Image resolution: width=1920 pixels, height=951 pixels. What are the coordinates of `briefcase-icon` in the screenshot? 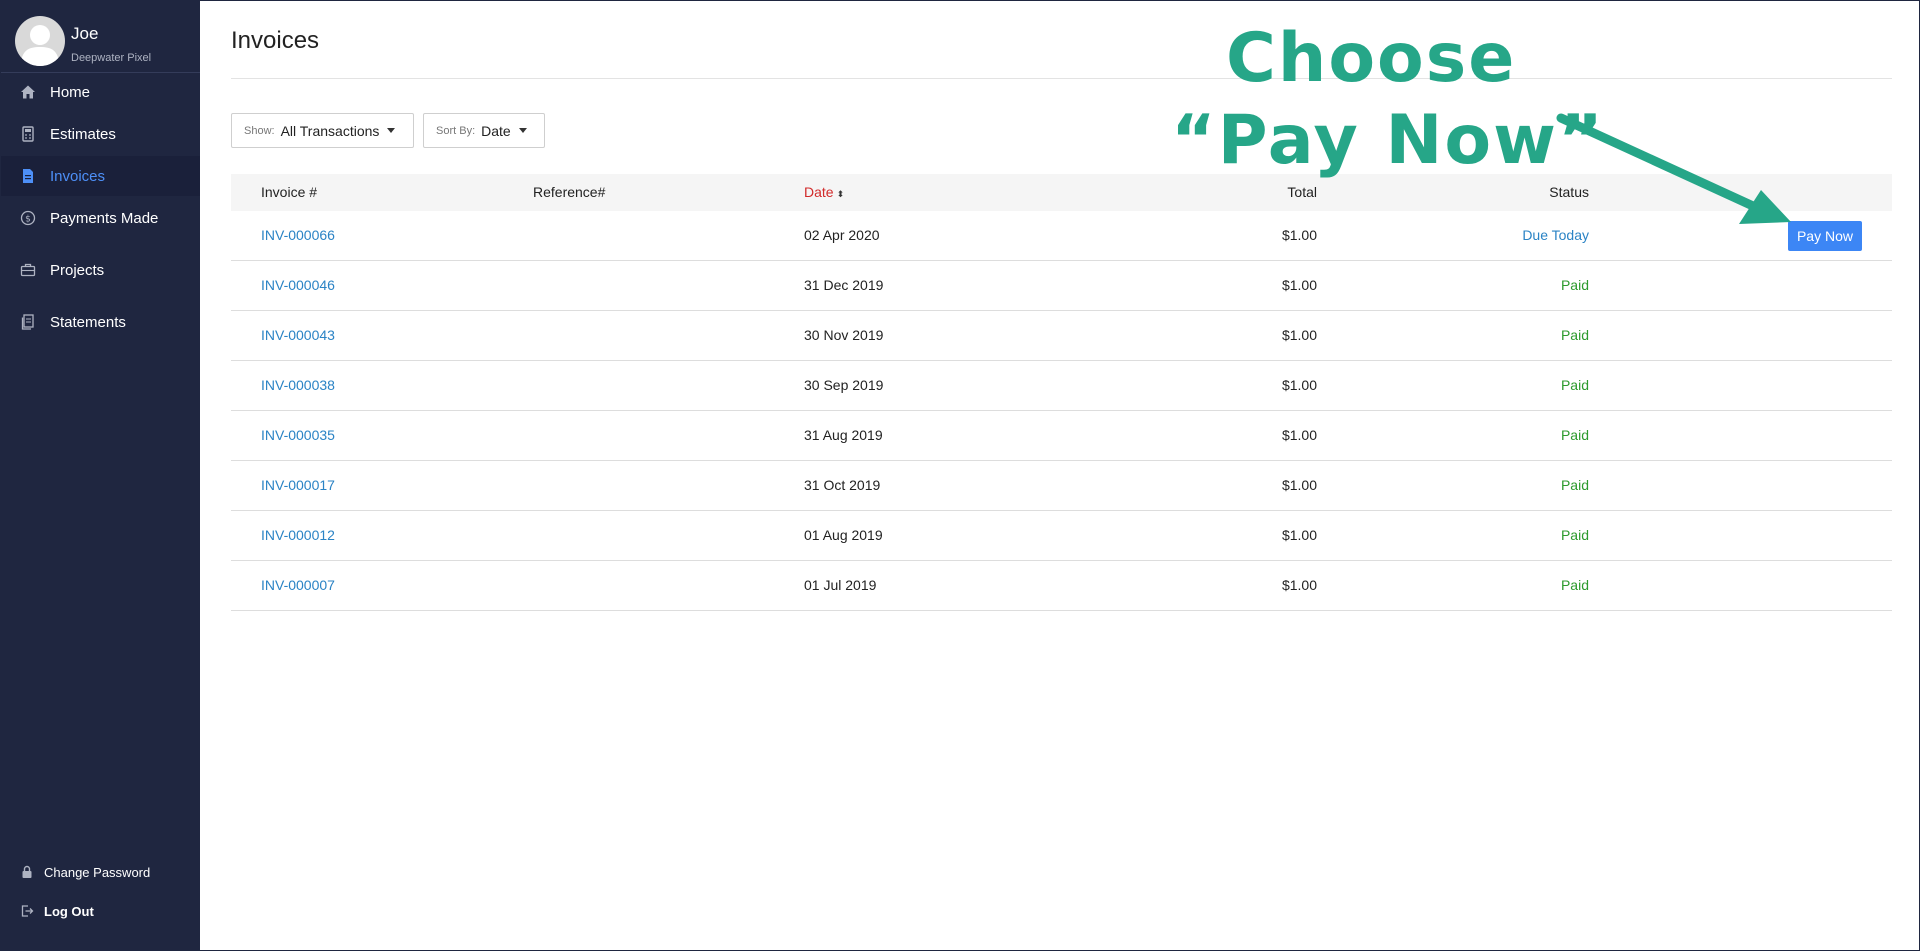 It's located at (28, 270).